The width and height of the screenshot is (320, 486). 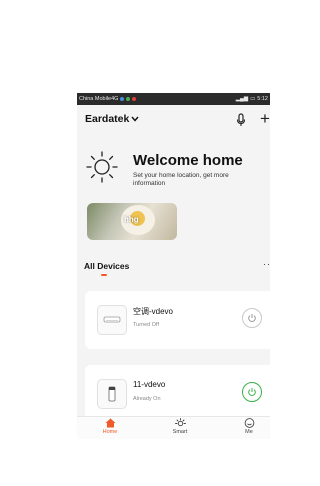 I want to click on tab-label: Me, so click(x=249, y=432).